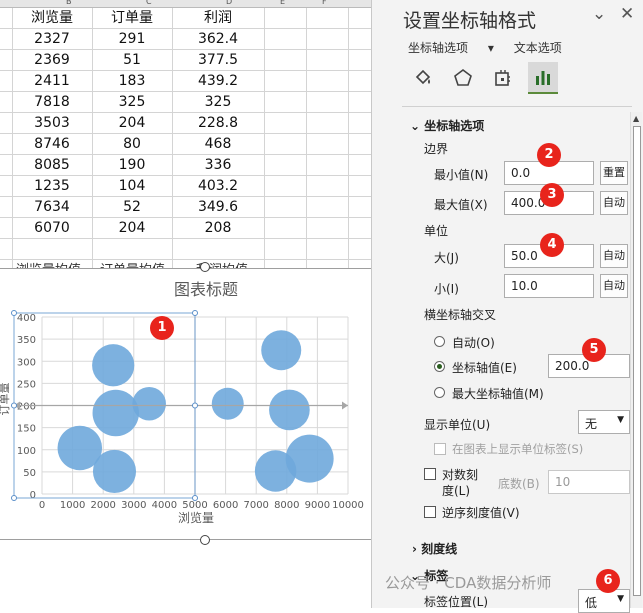  I want to click on radio-axis-value-label: 坐标轴值(E), so click(484, 367).